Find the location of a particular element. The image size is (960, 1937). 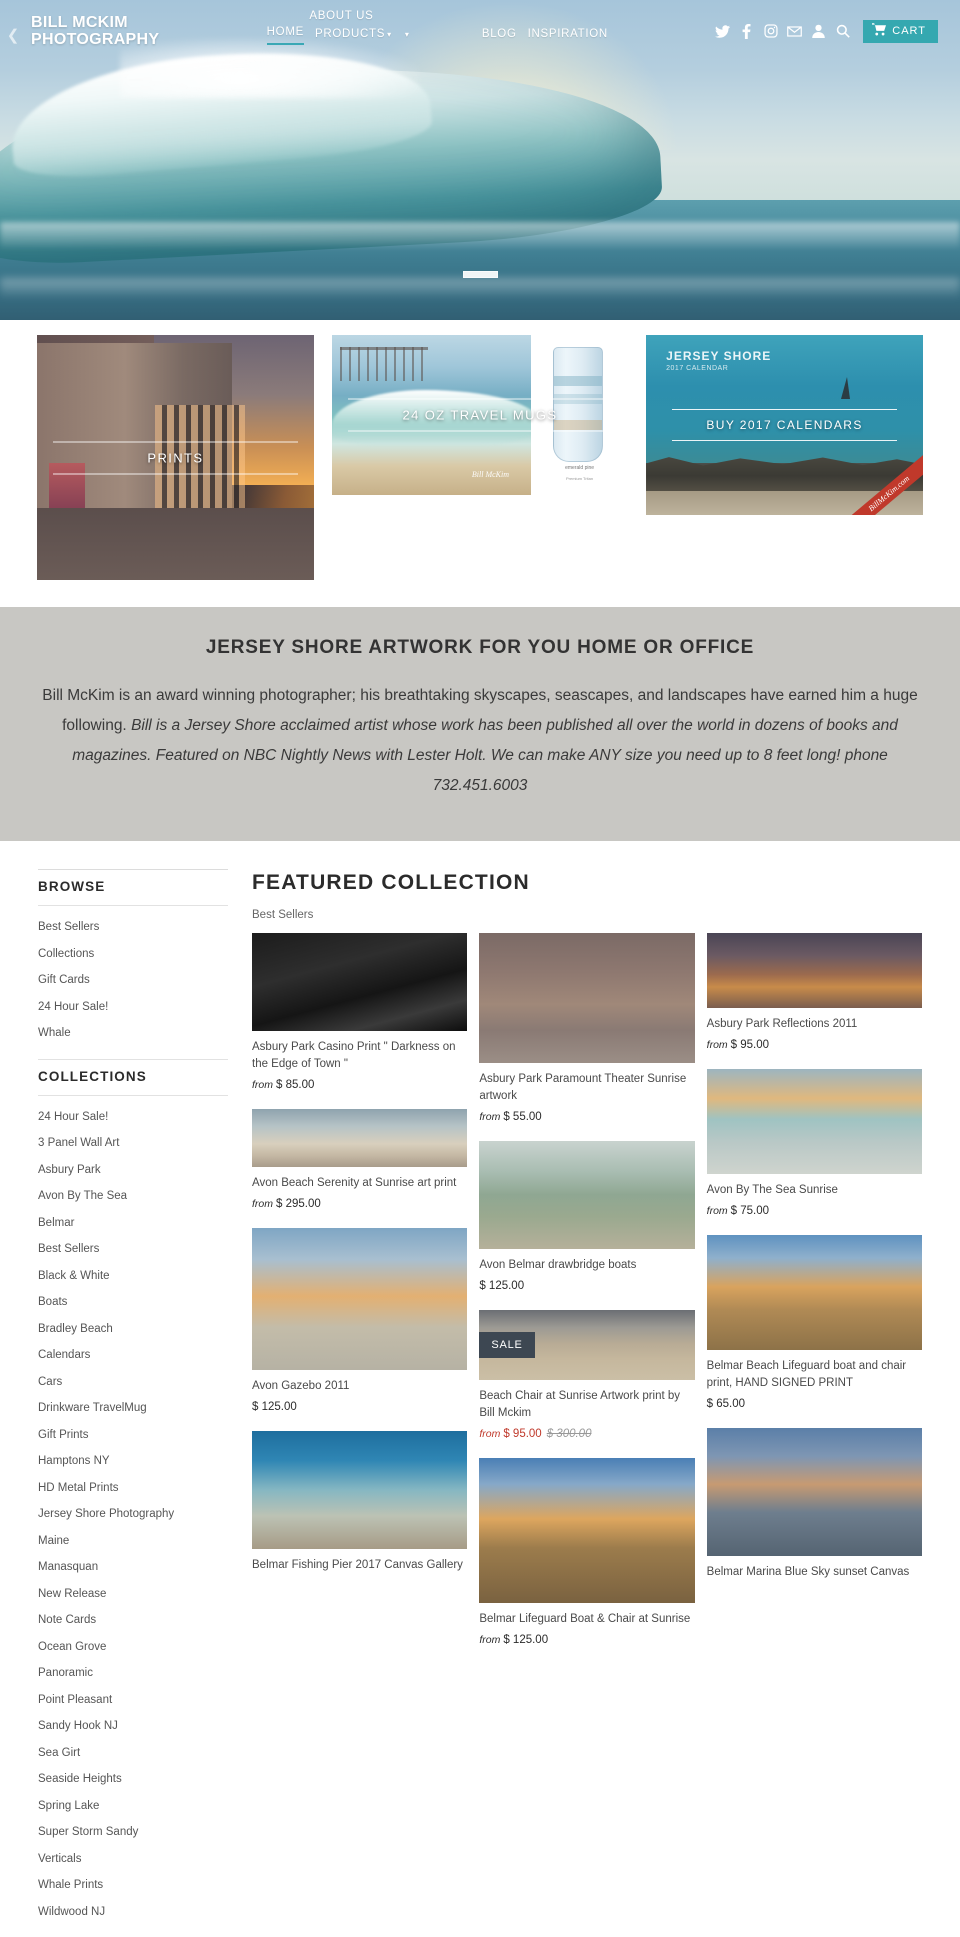

sidebar-collection-link-5: Best Sellers is located at coordinates (133, 1249).